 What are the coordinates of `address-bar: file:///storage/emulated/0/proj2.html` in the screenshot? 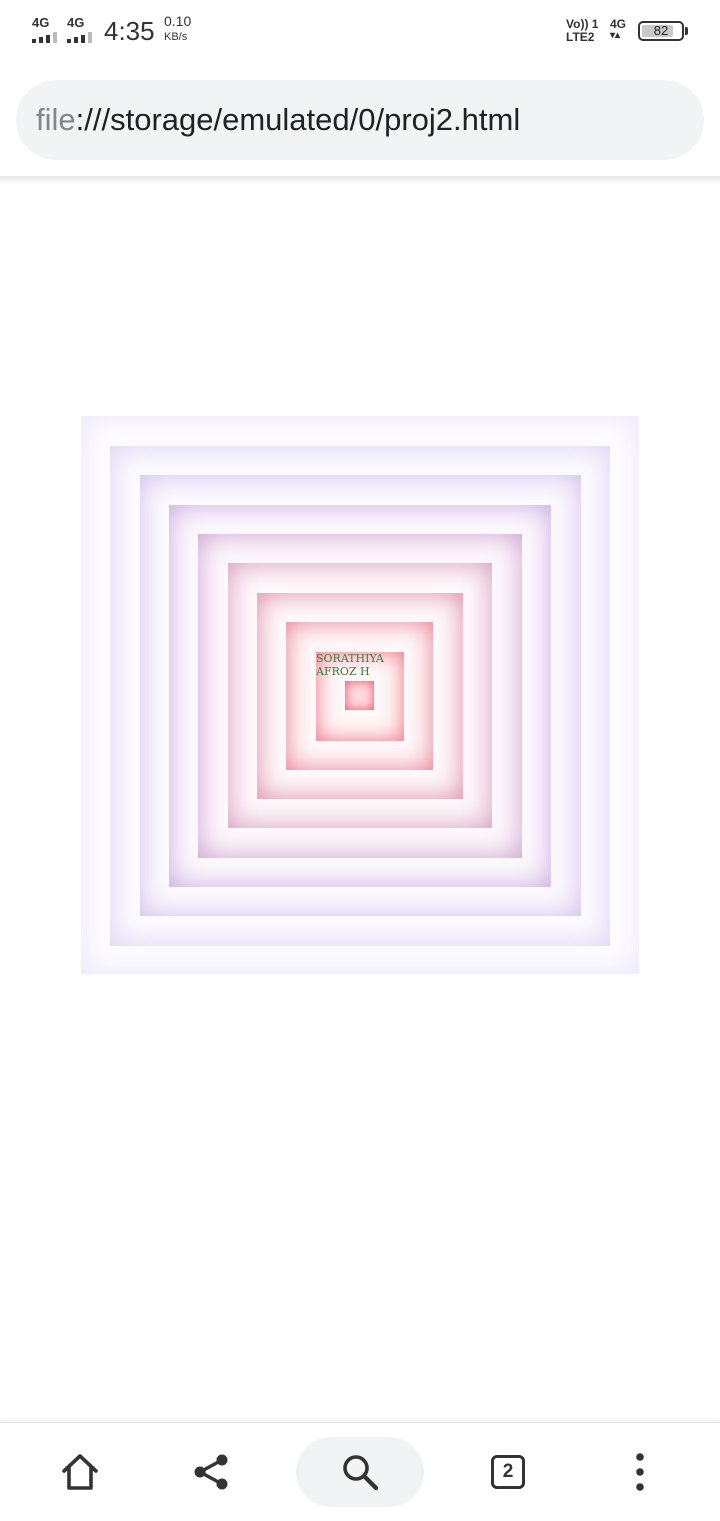 It's located at (360, 120).